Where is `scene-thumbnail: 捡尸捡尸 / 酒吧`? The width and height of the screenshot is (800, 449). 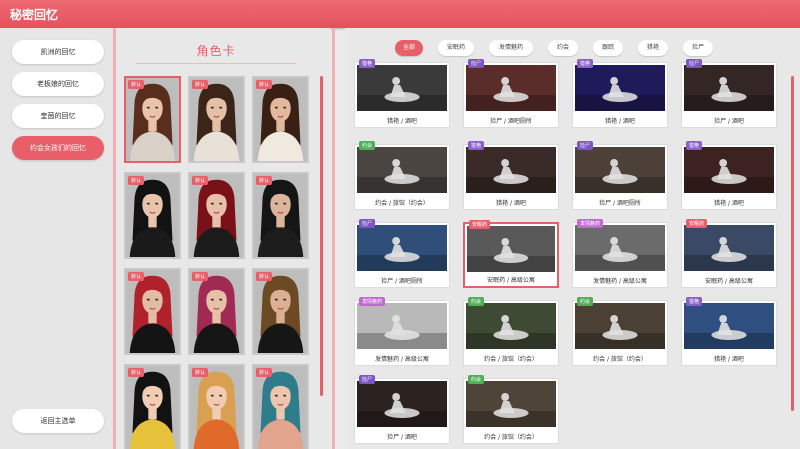 scene-thumbnail: 捡尸捡尸 / 酒吧 is located at coordinates (402, 409).